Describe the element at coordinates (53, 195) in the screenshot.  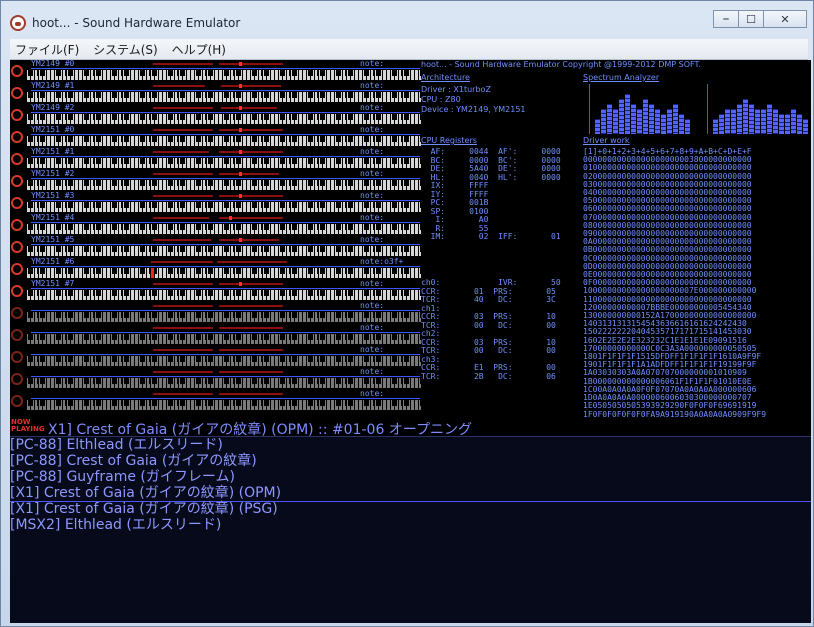
I see `channel-name: YM2151 #3` at that location.